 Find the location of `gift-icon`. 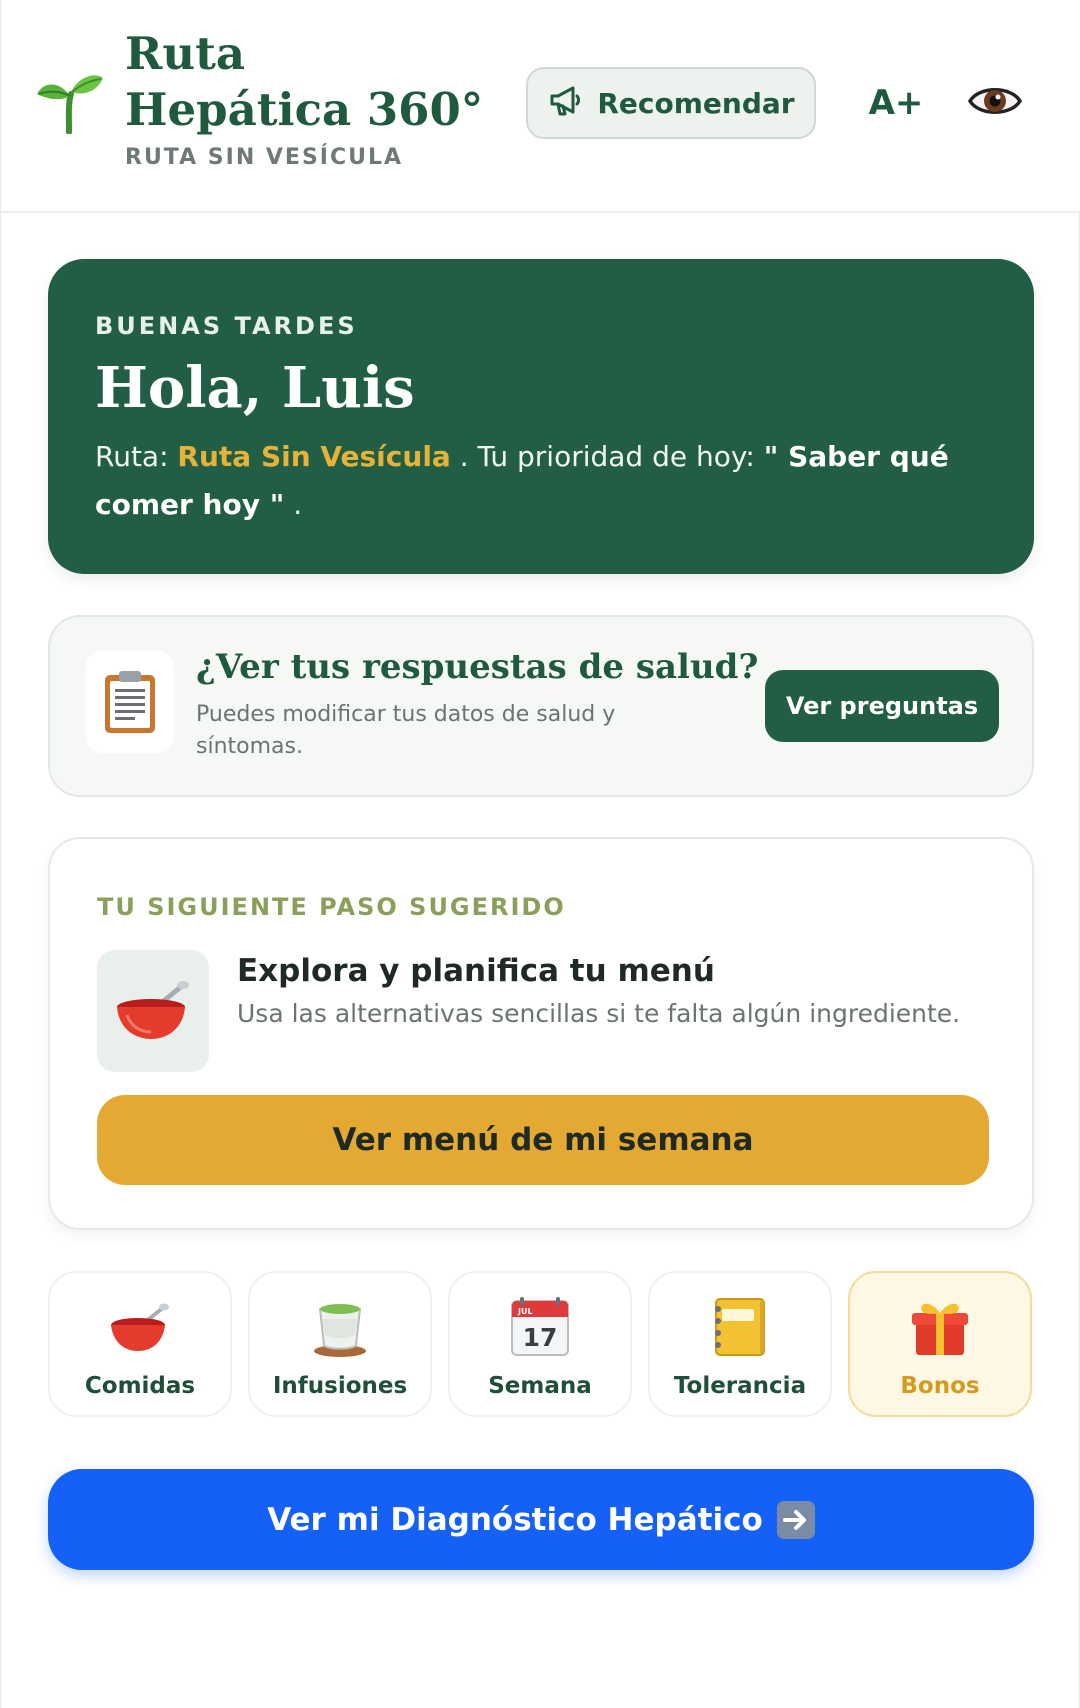

gift-icon is located at coordinates (940, 1327).